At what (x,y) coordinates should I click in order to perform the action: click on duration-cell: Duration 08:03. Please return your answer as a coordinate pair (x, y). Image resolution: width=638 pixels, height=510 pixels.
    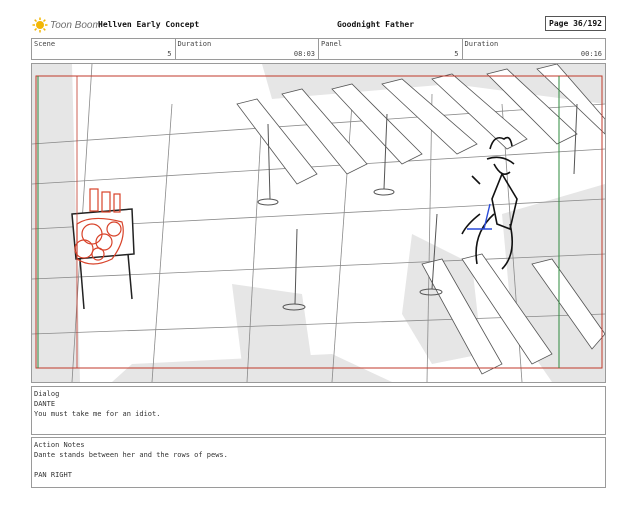
    Looking at the image, I should click on (247, 49).